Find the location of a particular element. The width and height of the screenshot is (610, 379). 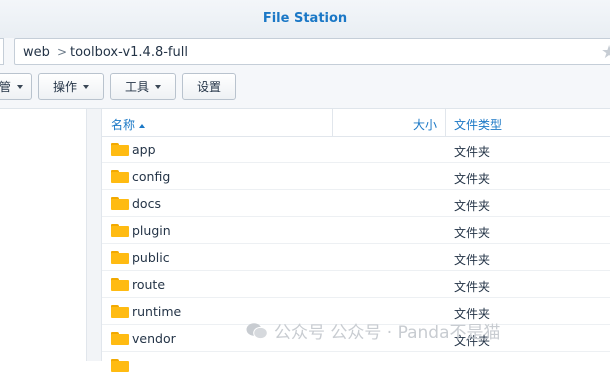

folder-tree-sidebar is located at coordinates (42, 235).